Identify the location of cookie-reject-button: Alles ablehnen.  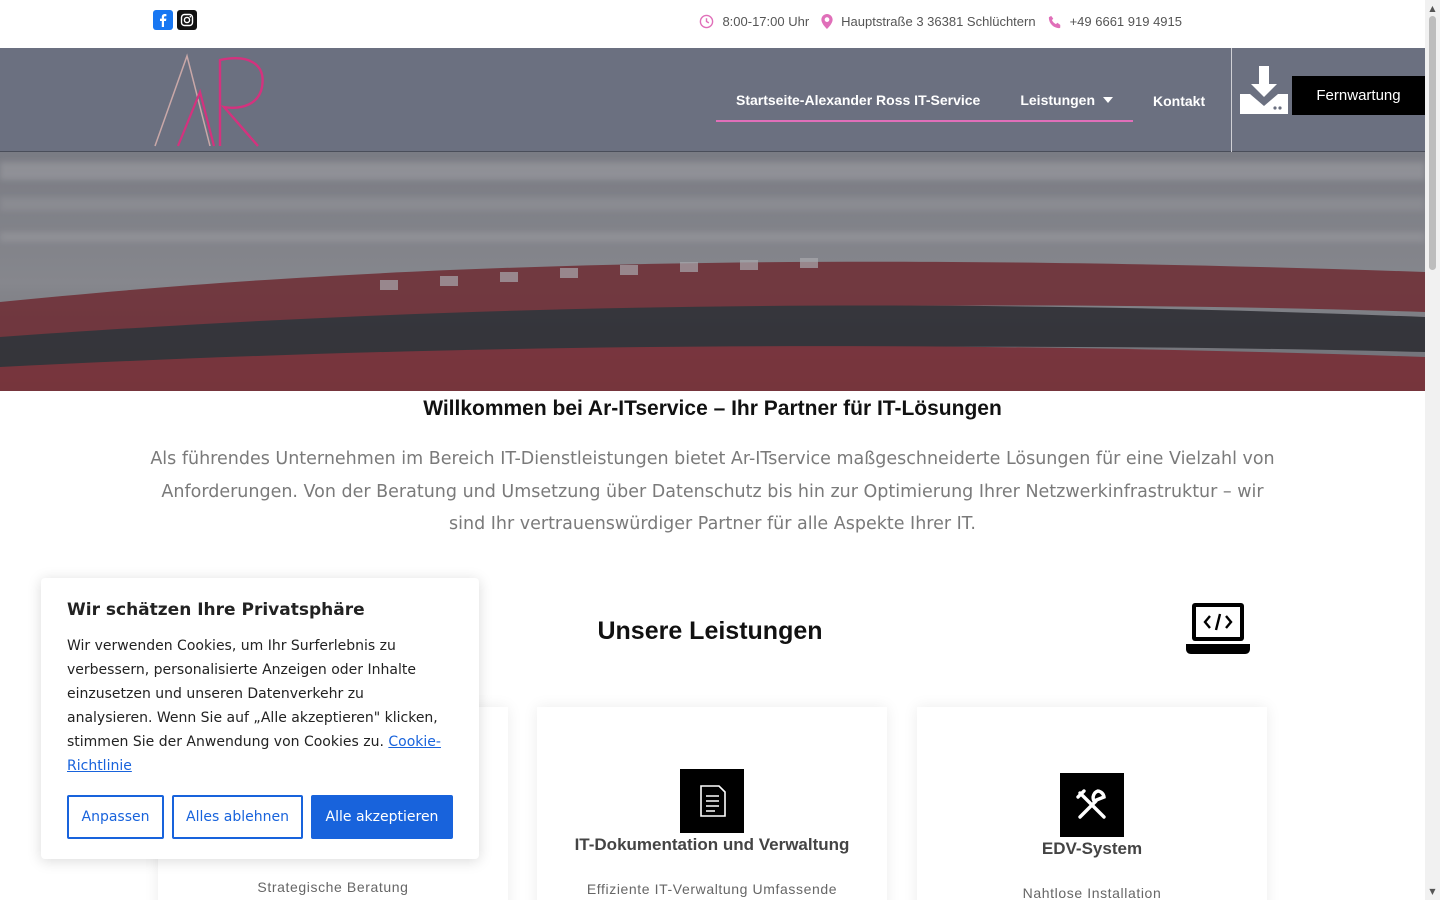
(237, 817).